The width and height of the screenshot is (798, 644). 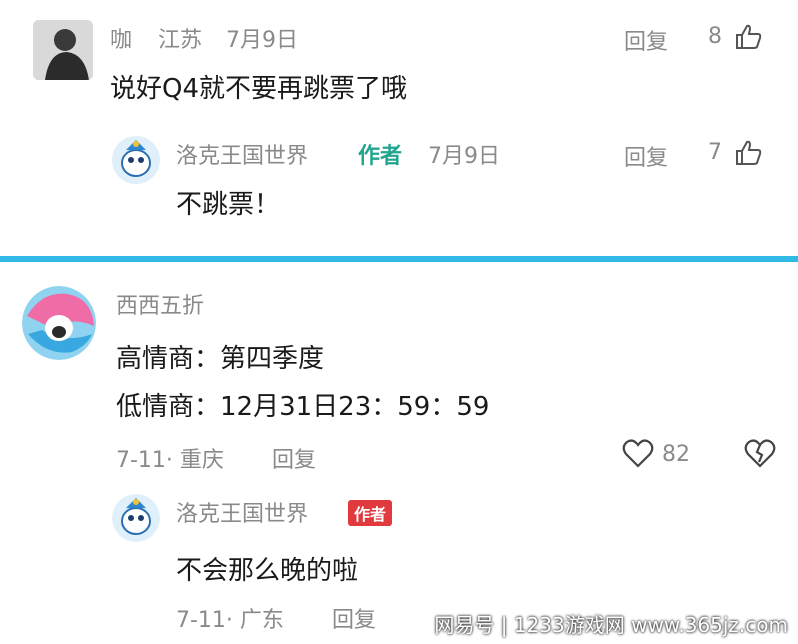 What do you see at coordinates (464, 156) in the screenshot?
I see `reply-date: 7月9日` at bounding box center [464, 156].